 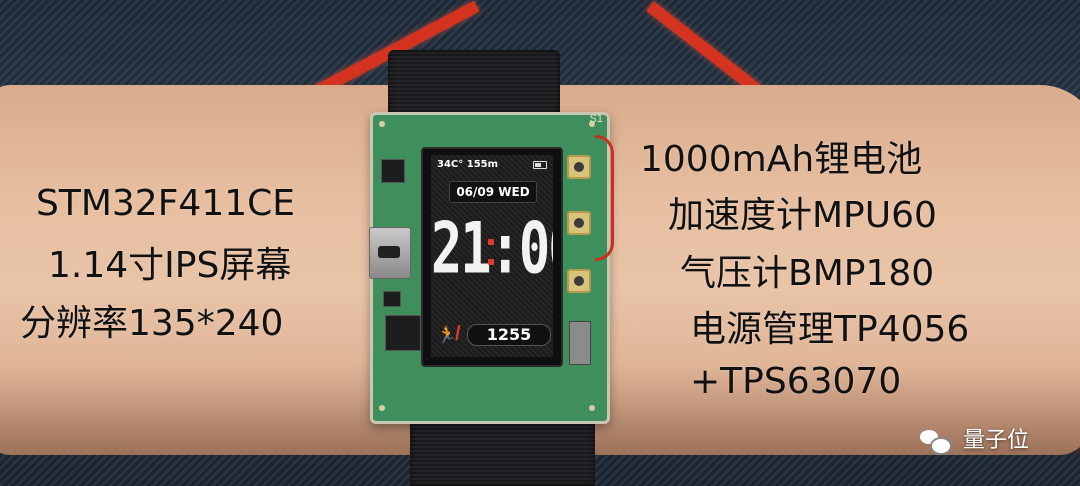 What do you see at coordinates (493, 192) in the screenshot?
I see `date-display: 06/09 WED` at bounding box center [493, 192].